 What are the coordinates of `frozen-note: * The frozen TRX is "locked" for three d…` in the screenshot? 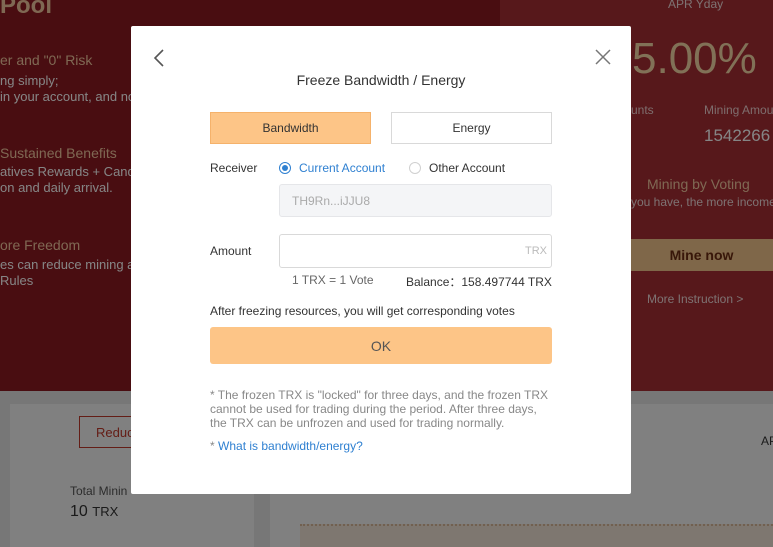 It's located at (379, 409).